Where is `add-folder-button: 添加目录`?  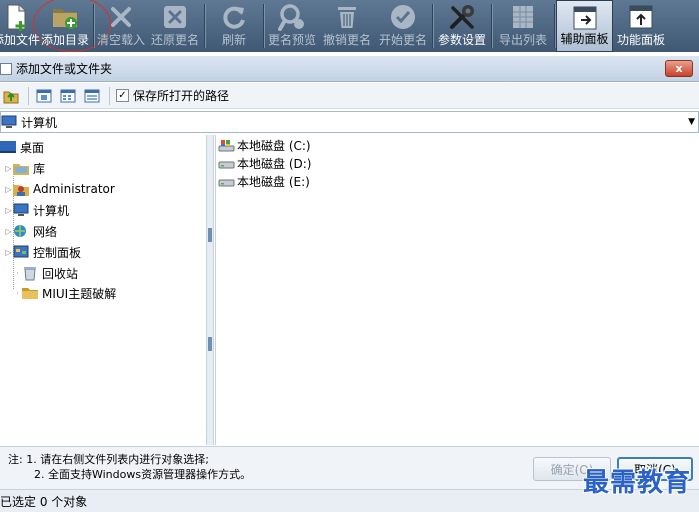
add-folder-button: 添加目录 is located at coordinates (65, 26).